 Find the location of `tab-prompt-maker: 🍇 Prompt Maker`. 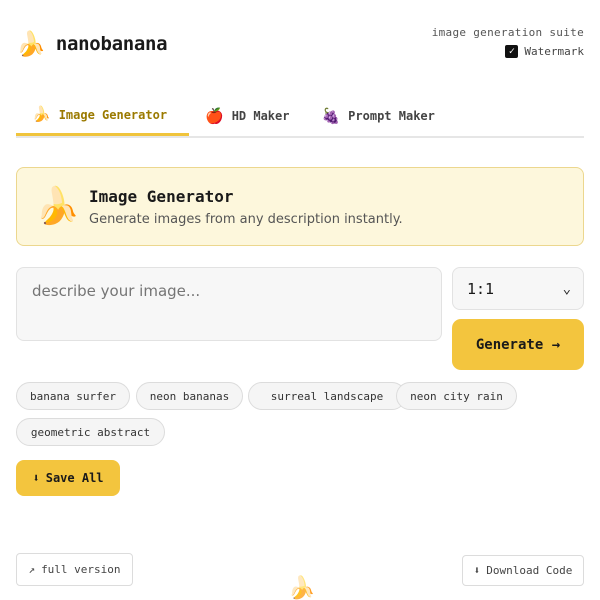

tab-prompt-maker: 🍇 Prompt Maker is located at coordinates (377, 116).